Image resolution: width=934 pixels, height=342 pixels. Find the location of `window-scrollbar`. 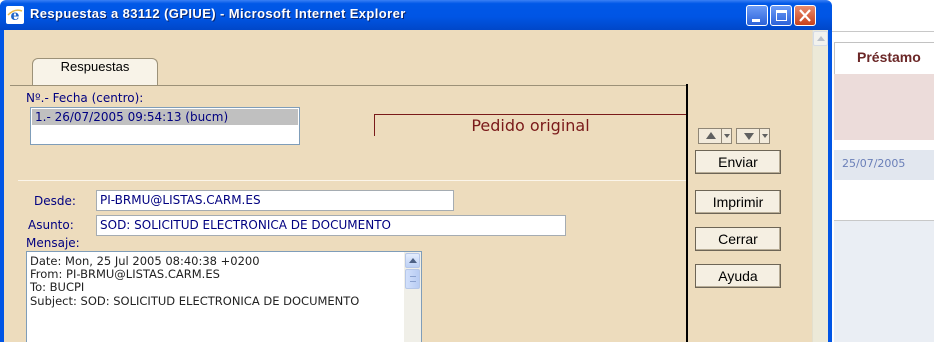

window-scrollbar is located at coordinates (820, 186).